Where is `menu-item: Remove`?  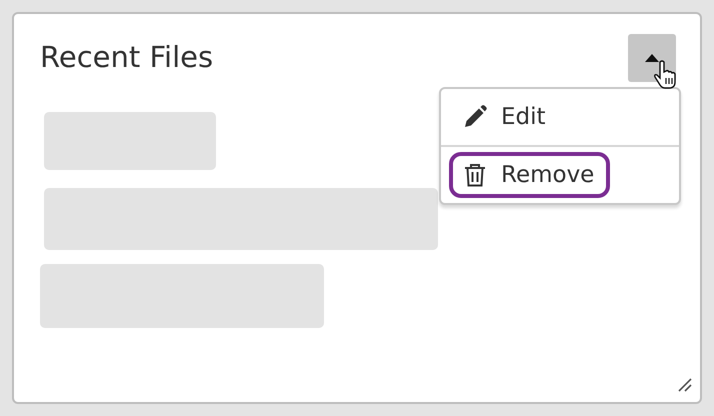
menu-item: Remove is located at coordinates (529, 175).